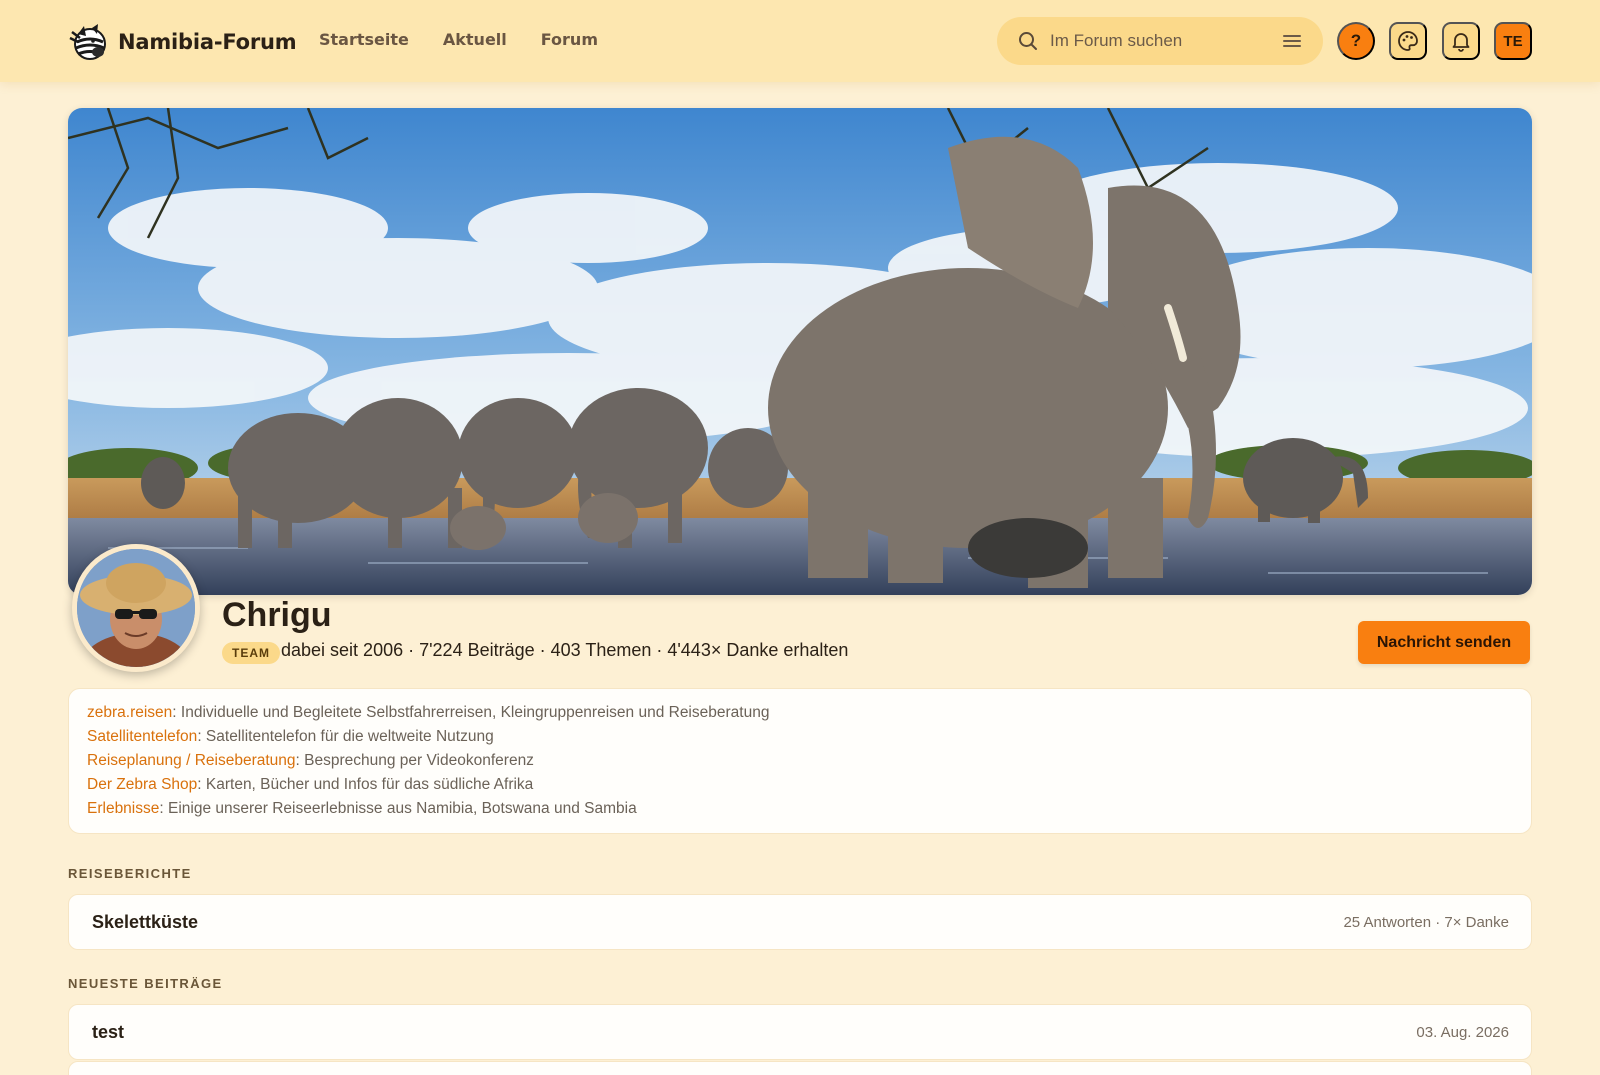  Describe the element at coordinates (251, 653) in the screenshot. I see `team-badge: TEAM` at that location.